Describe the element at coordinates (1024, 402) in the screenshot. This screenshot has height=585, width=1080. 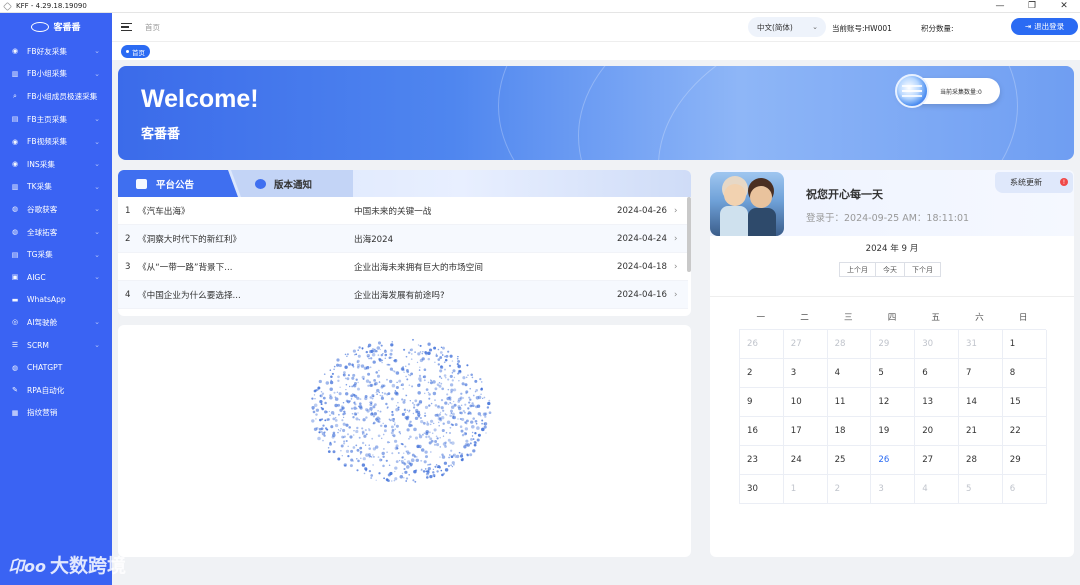
I see `calendar-day: 15` at that location.